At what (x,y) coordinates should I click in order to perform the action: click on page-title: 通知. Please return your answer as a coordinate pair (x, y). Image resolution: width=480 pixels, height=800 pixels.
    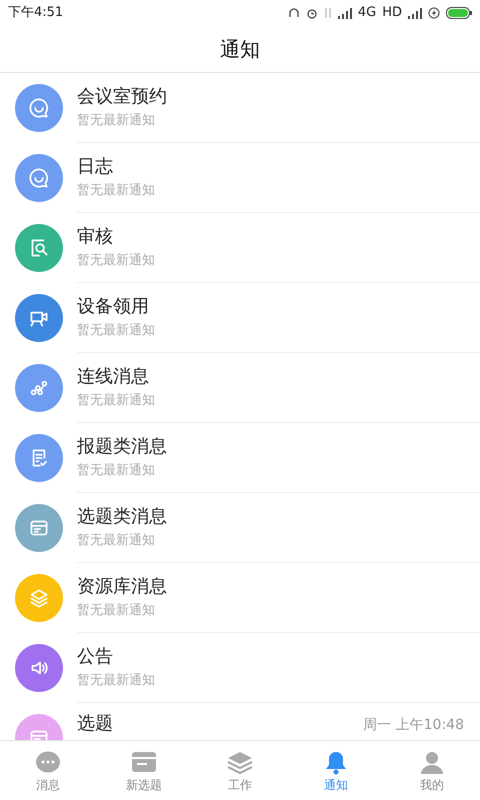
    Looking at the image, I should click on (240, 49).